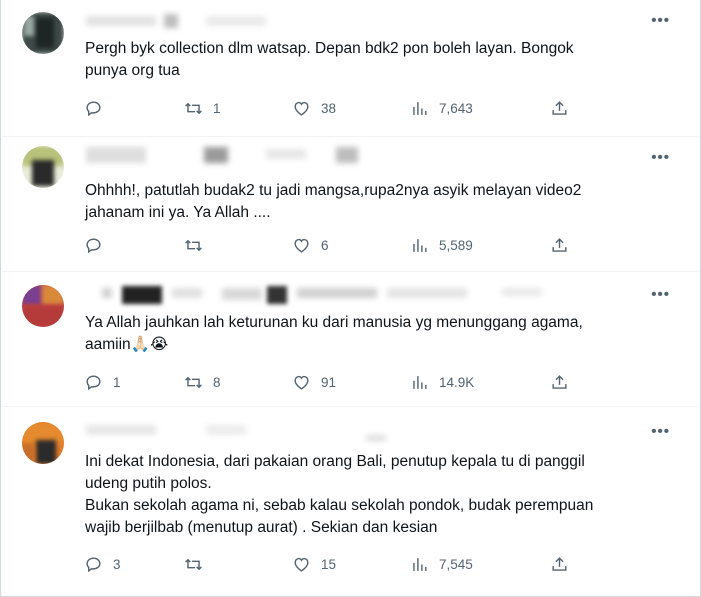 The height and width of the screenshot is (597, 701). I want to click on retweet-button: 1, so click(202, 108).